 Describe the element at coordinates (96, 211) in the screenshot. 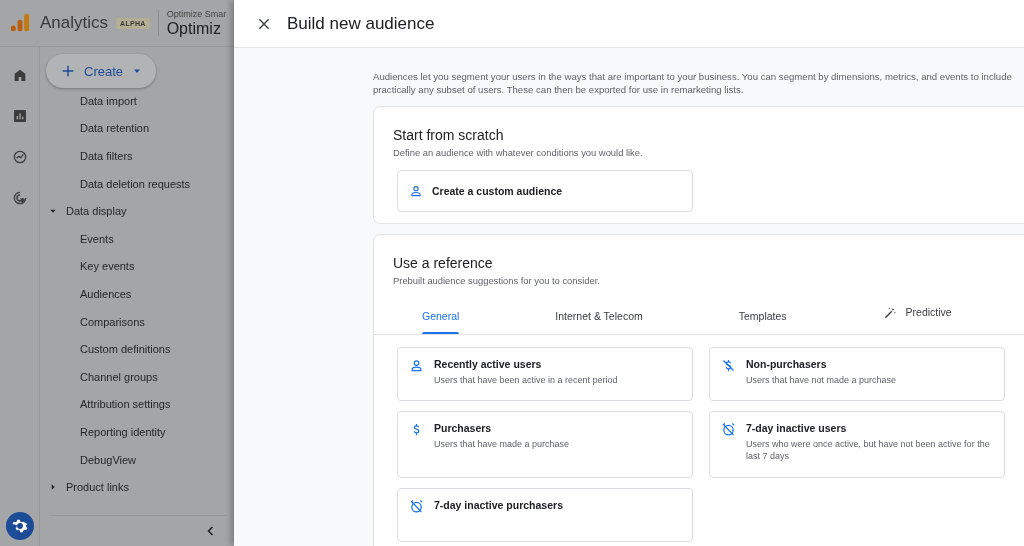

I see `nav-section: Data display` at that location.